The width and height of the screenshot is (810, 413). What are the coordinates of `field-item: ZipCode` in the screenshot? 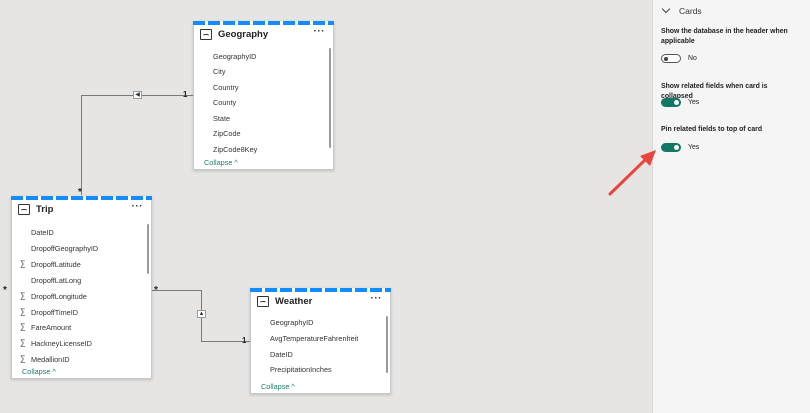 It's located at (227, 133).